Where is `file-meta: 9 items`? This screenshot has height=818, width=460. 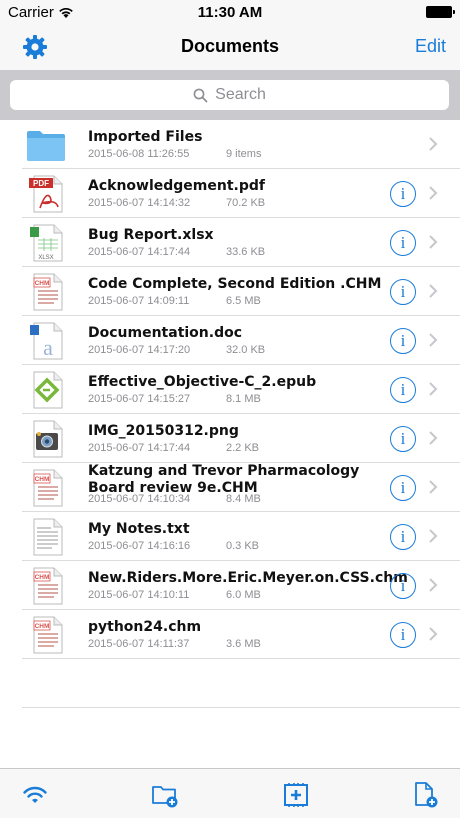
file-meta: 9 items is located at coordinates (244, 154).